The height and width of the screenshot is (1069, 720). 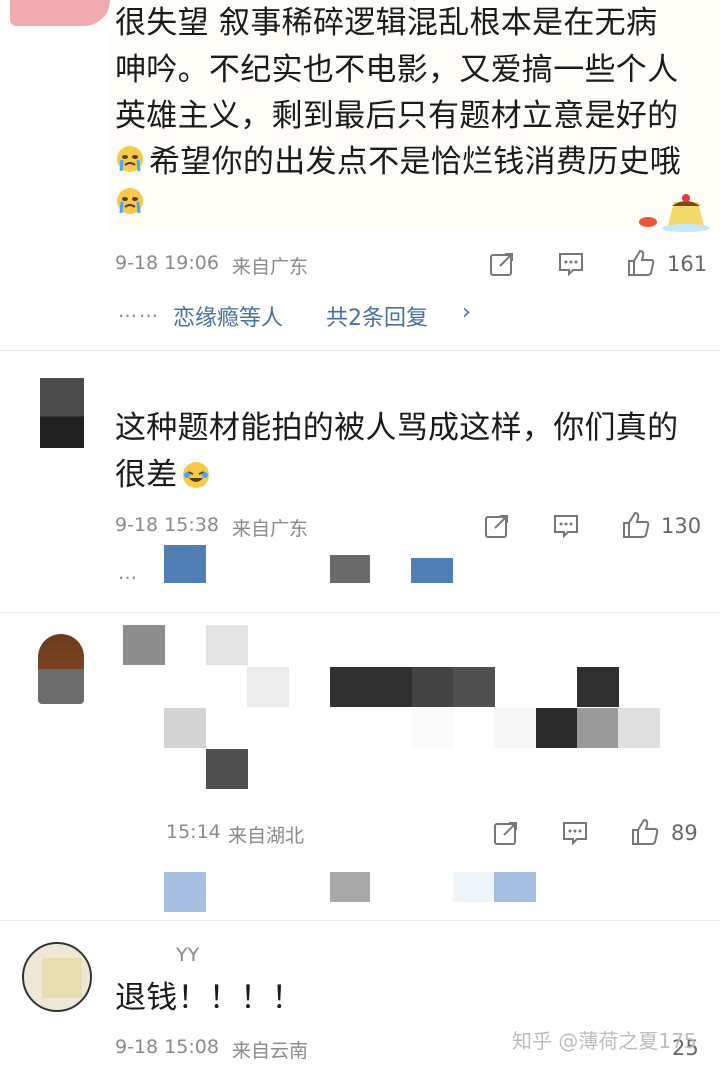 I want to click on chevron-right-icon: ›, so click(x=466, y=312).